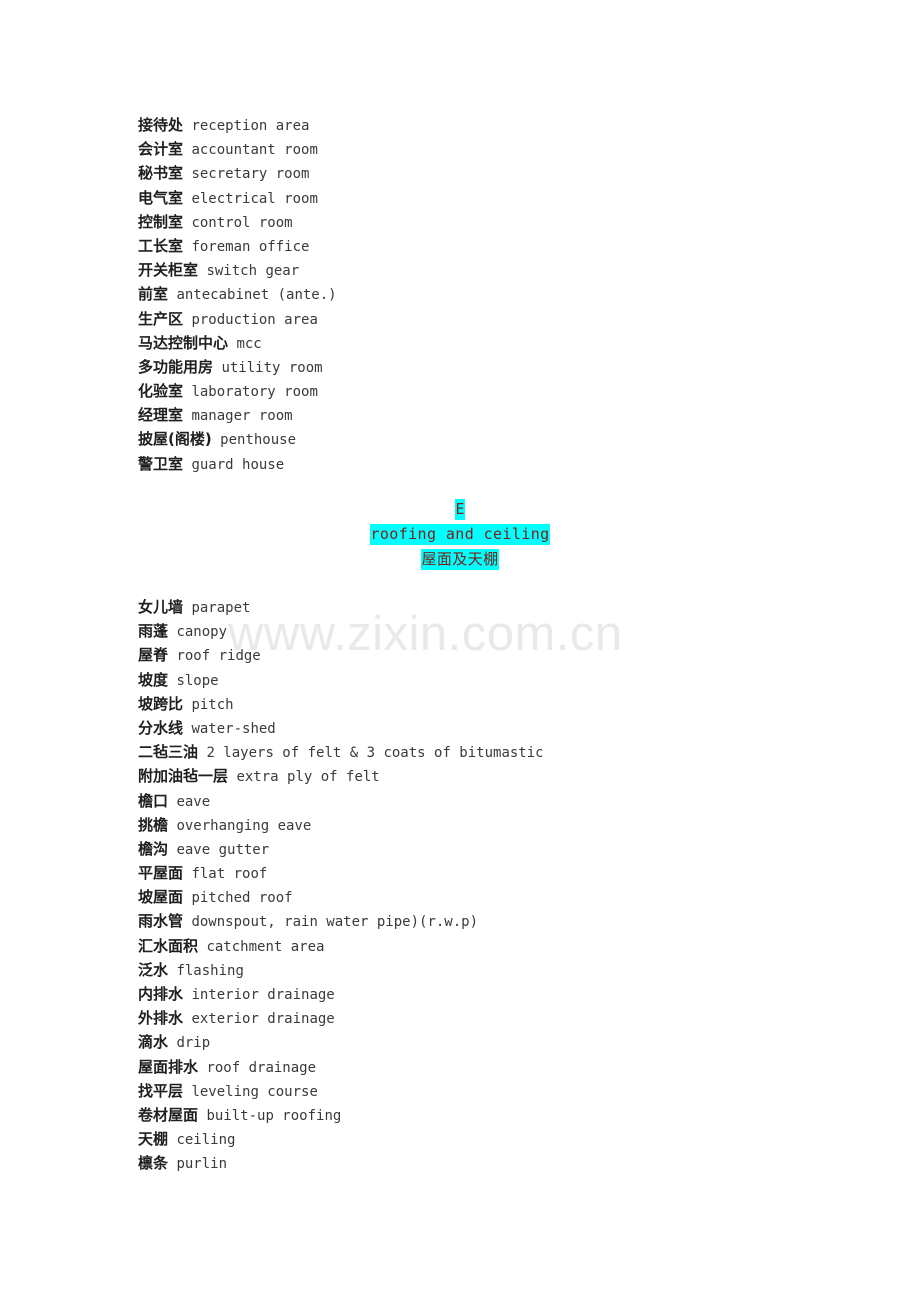  Describe the element at coordinates (341, 1163) in the screenshot. I see `glossary-entry: 檩条 purlin` at that location.